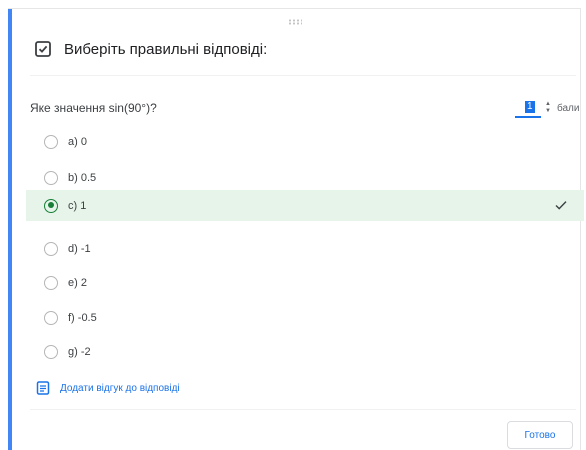 The height and width of the screenshot is (450, 586). Describe the element at coordinates (79, 351) in the screenshot. I see `option-label: g) -2` at that location.